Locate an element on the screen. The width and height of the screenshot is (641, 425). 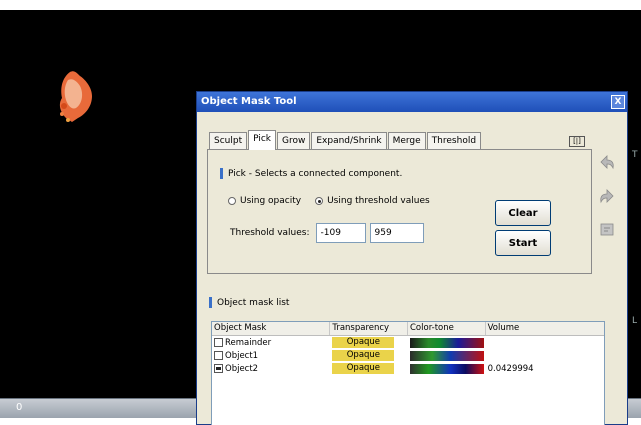
table-row: Remainder Opaque is located at coordinates (408, 342).